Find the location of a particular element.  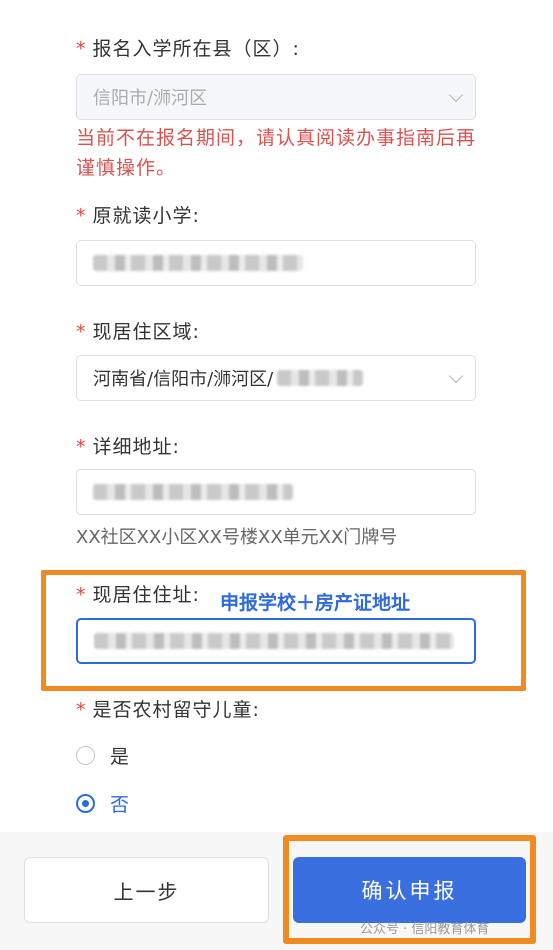

region-label: * 现居住区域: is located at coordinates (138, 332).